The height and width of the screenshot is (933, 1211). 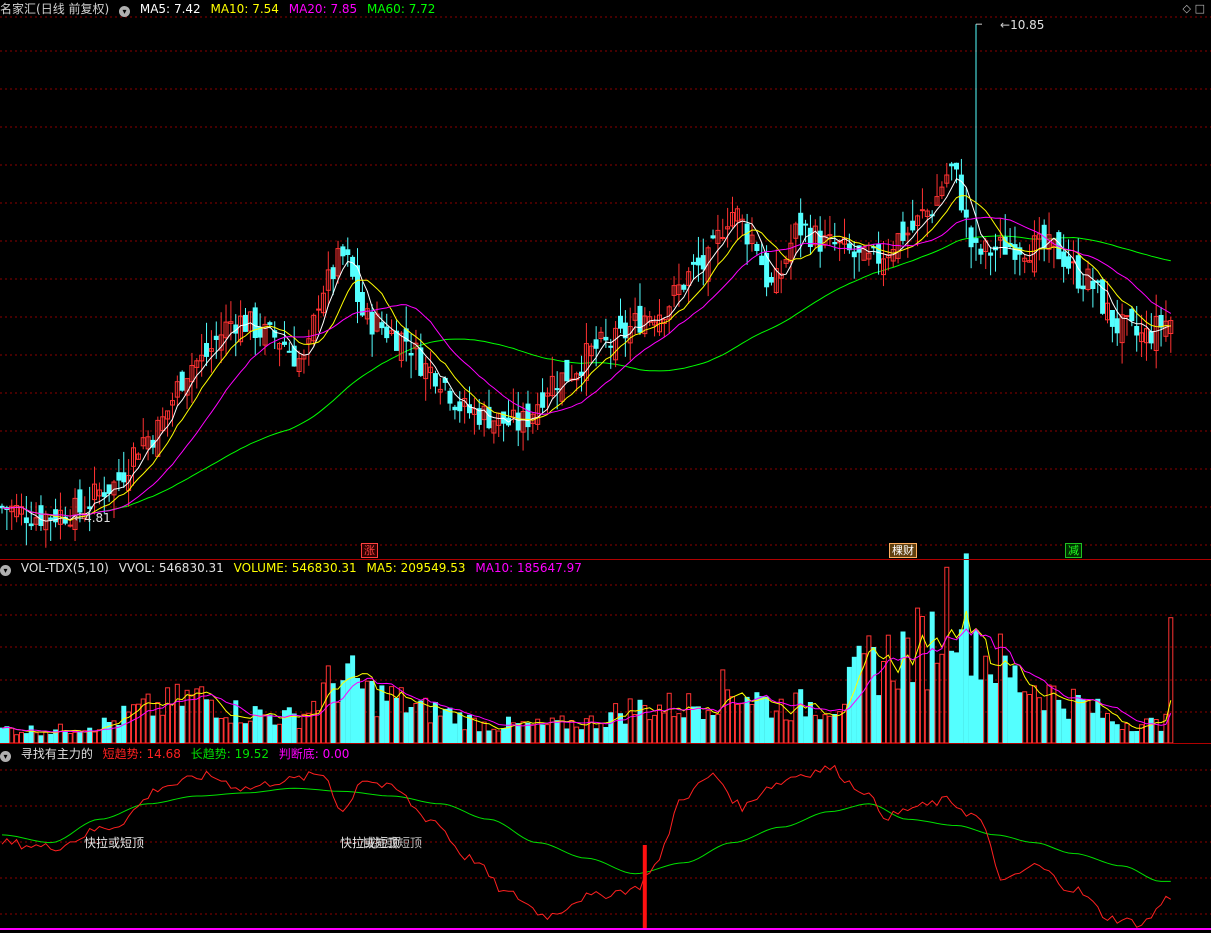 I want to click on ma60-label: MA60:, so click(x=385, y=9).